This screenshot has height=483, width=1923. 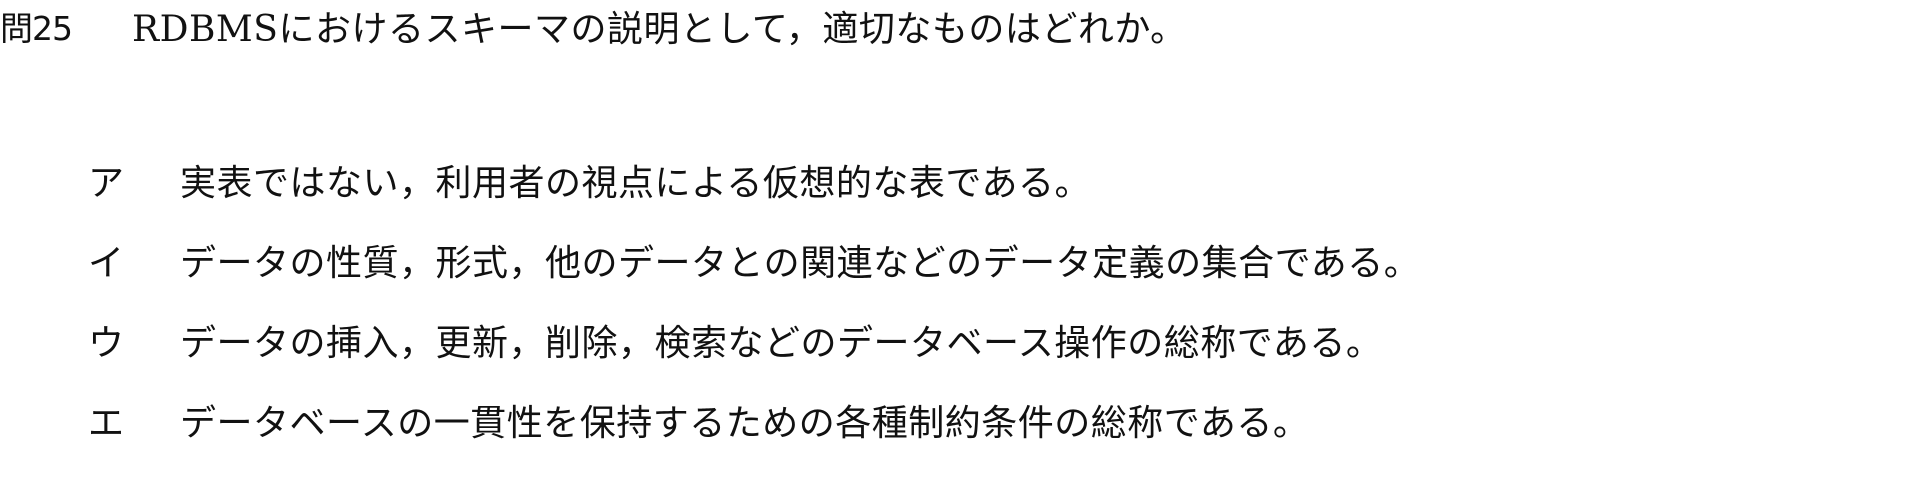 I want to click on choice-i: イ データの性質，形式，他のデータとの関連などのデータ定義の集合である。, so click(x=754, y=261).